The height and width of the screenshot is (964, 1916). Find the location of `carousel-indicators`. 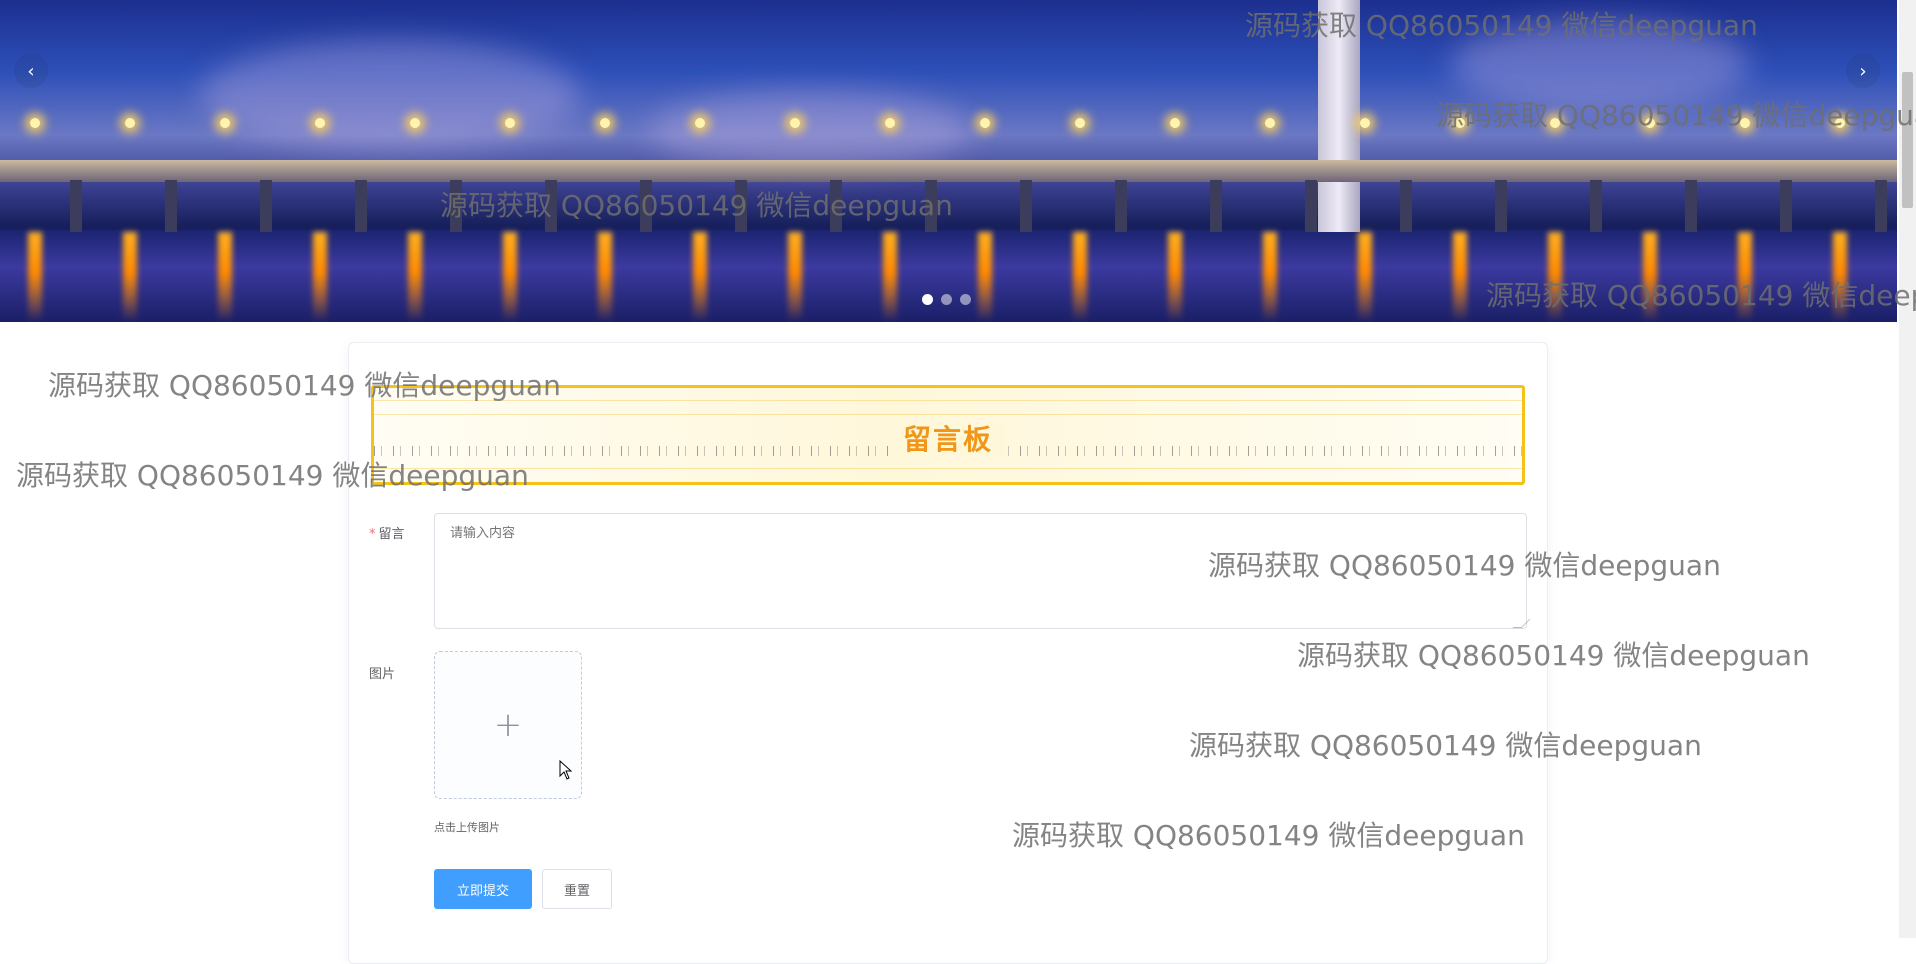

carousel-indicators is located at coordinates (946, 299).